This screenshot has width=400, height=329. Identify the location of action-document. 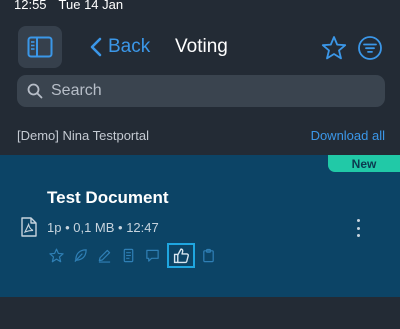
(128, 255).